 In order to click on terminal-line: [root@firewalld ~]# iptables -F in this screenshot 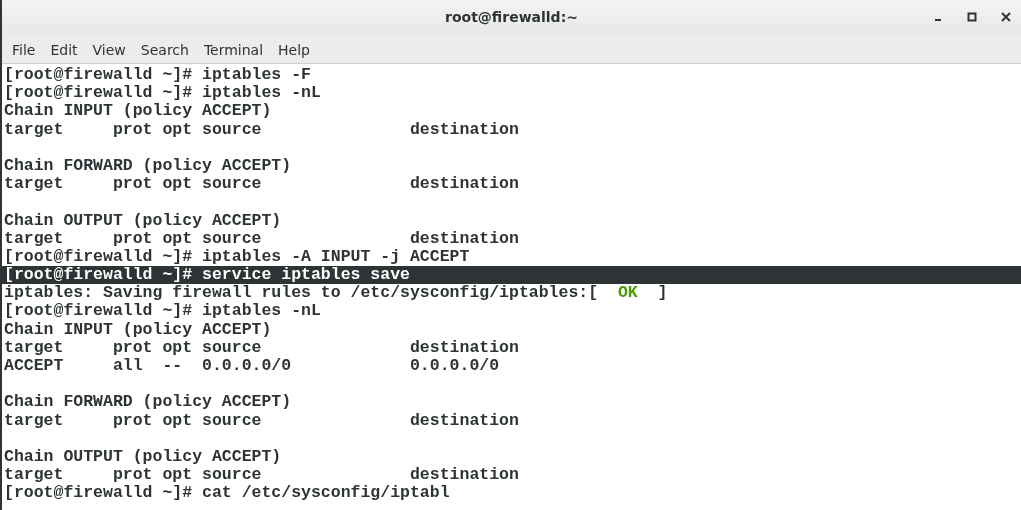, I will do `click(158, 75)`.